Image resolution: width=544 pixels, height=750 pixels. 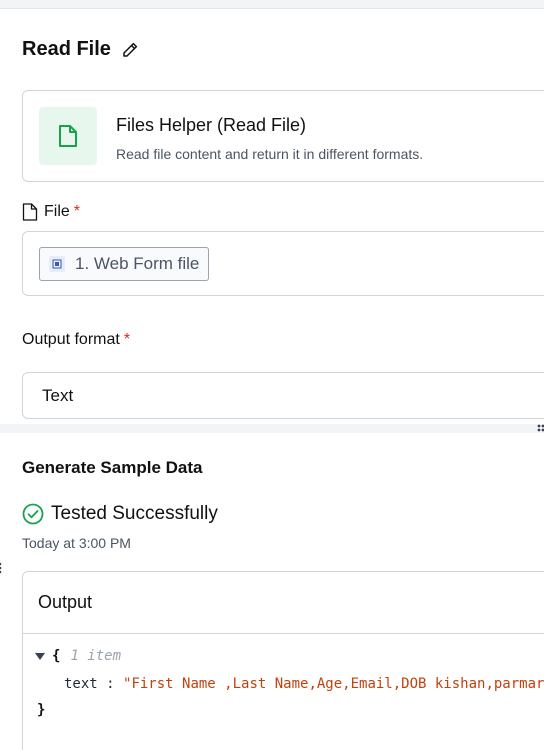 I want to click on close-brace: }, so click(x=41, y=710).